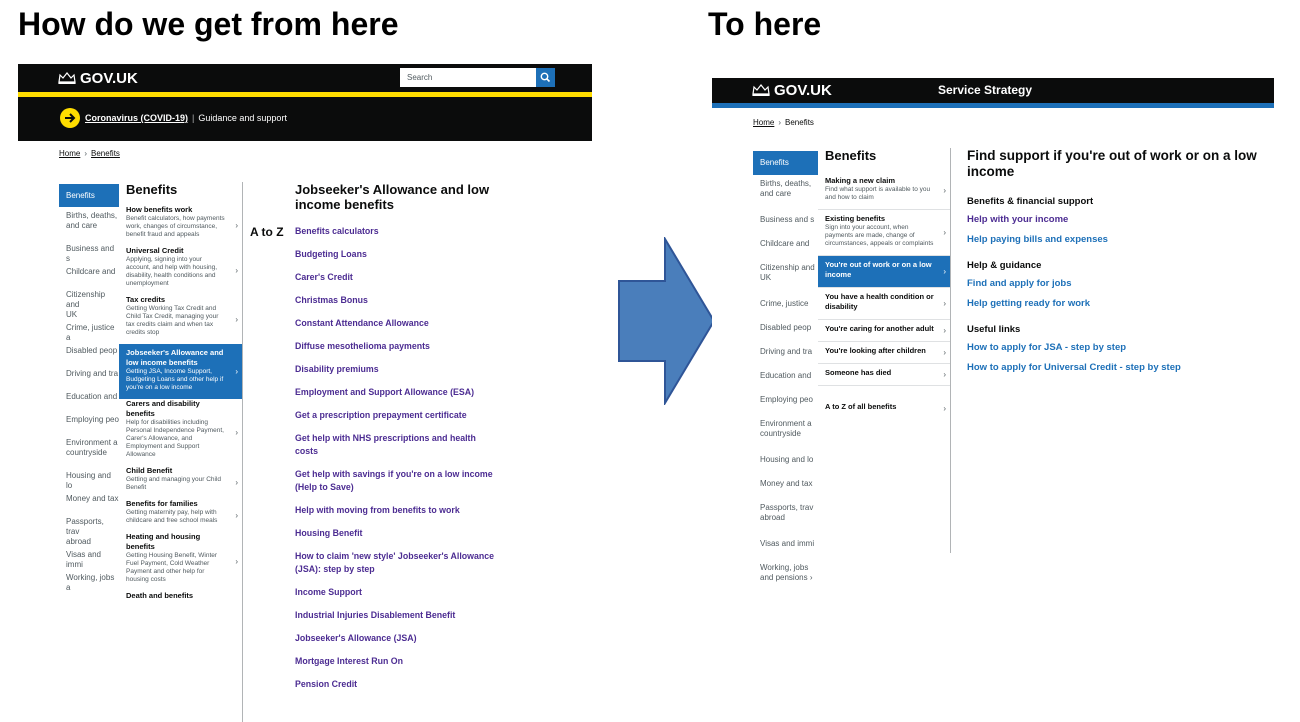 Image resolution: width=1300 pixels, height=722 pixels. Describe the element at coordinates (395, 277) in the screenshot. I see `benefit-link: Carer's Credit` at that location.